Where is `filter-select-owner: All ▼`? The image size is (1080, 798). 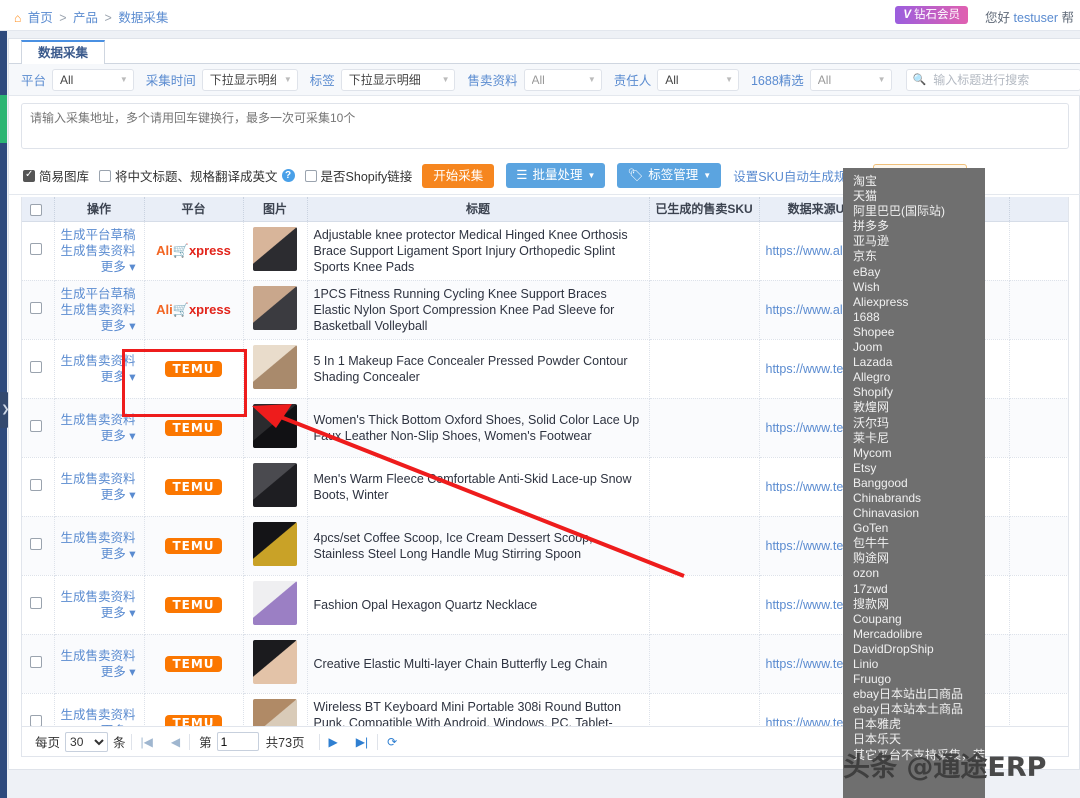
filter-select-owner: All ▼ is located at coordinates (698, 79).